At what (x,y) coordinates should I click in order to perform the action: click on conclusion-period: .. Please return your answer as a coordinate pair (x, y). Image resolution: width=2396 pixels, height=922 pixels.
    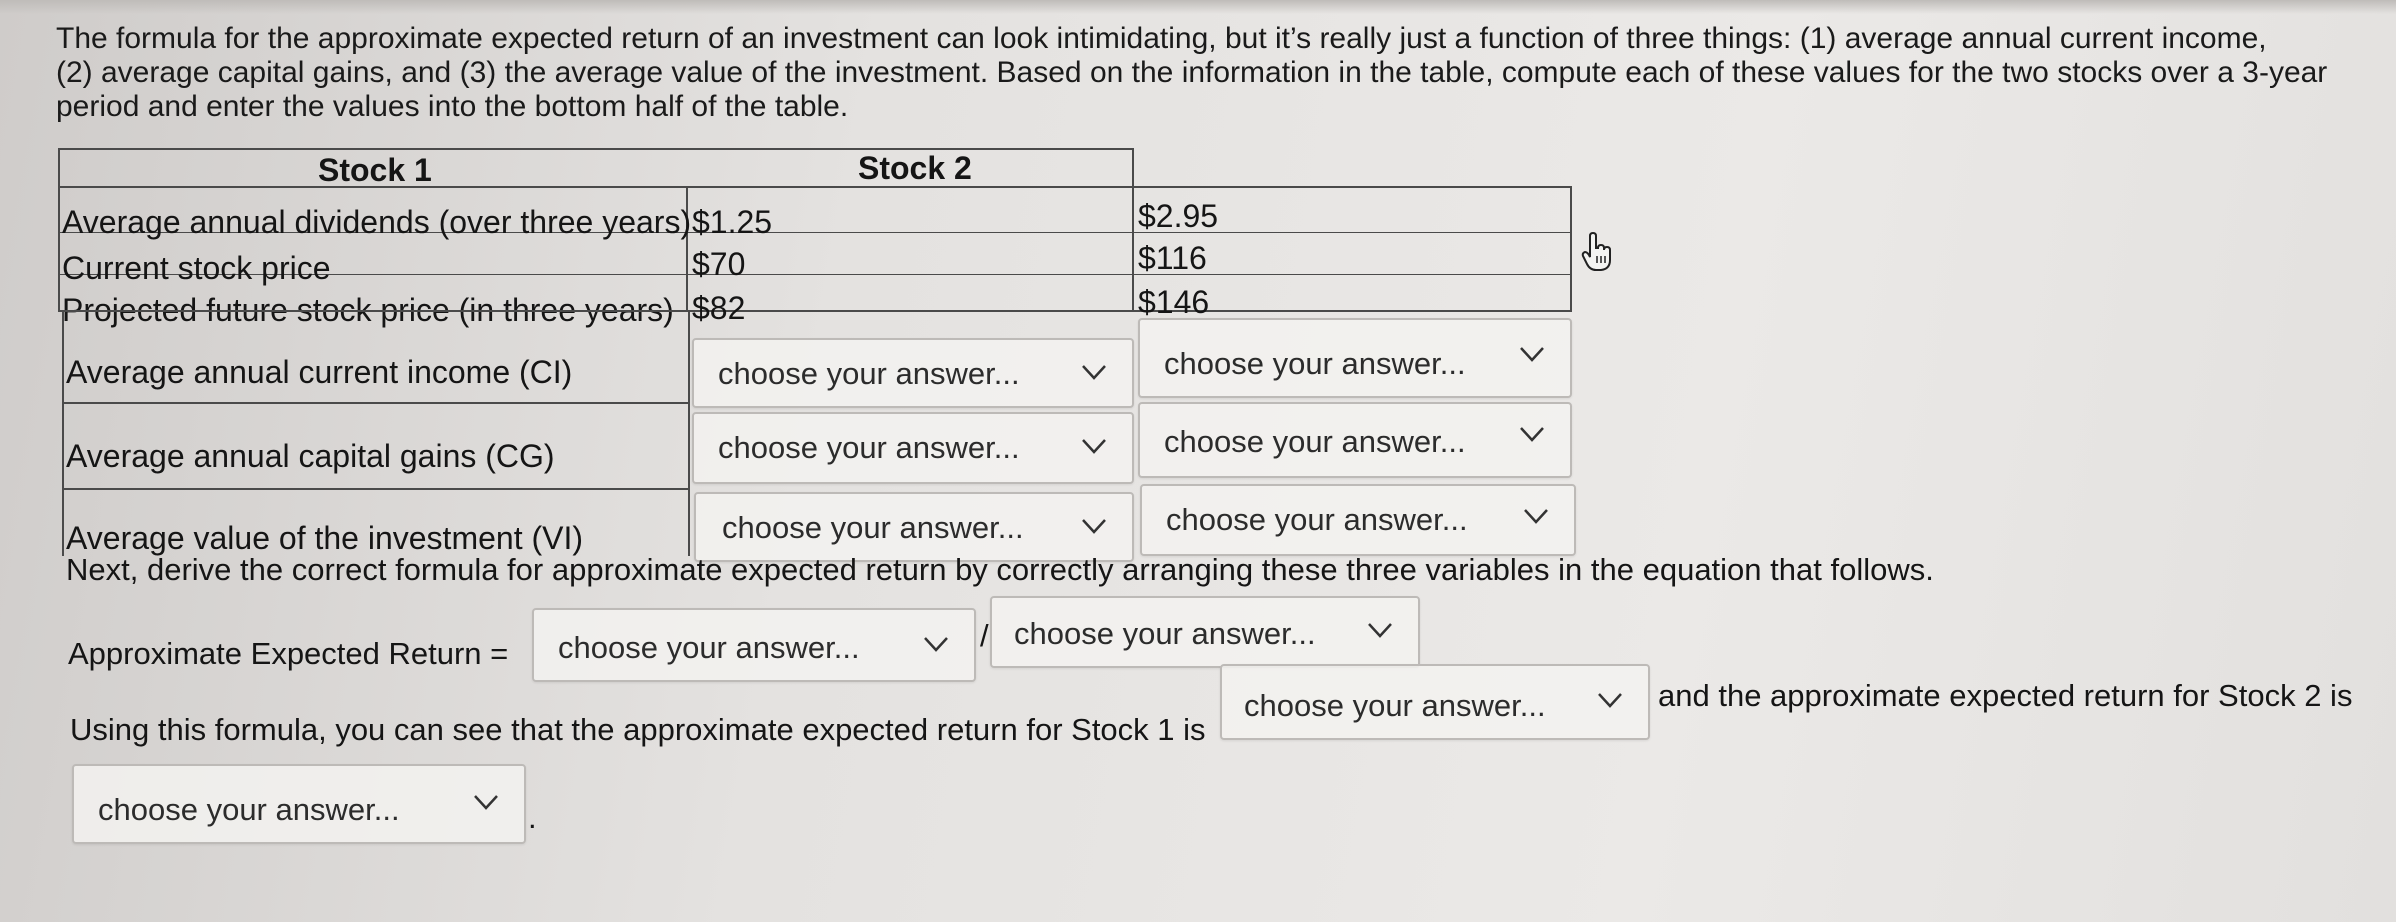
    Looking at the image, I should click on (532, 817).